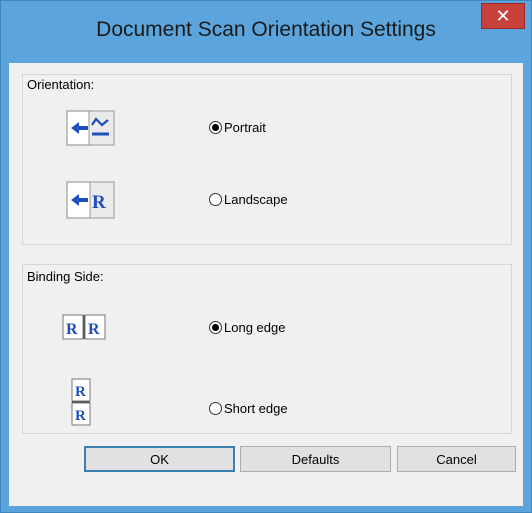 The height and width of the screenshot is (513, 532). I want to click on short-edge-label: Short edge, so click(256, 408).